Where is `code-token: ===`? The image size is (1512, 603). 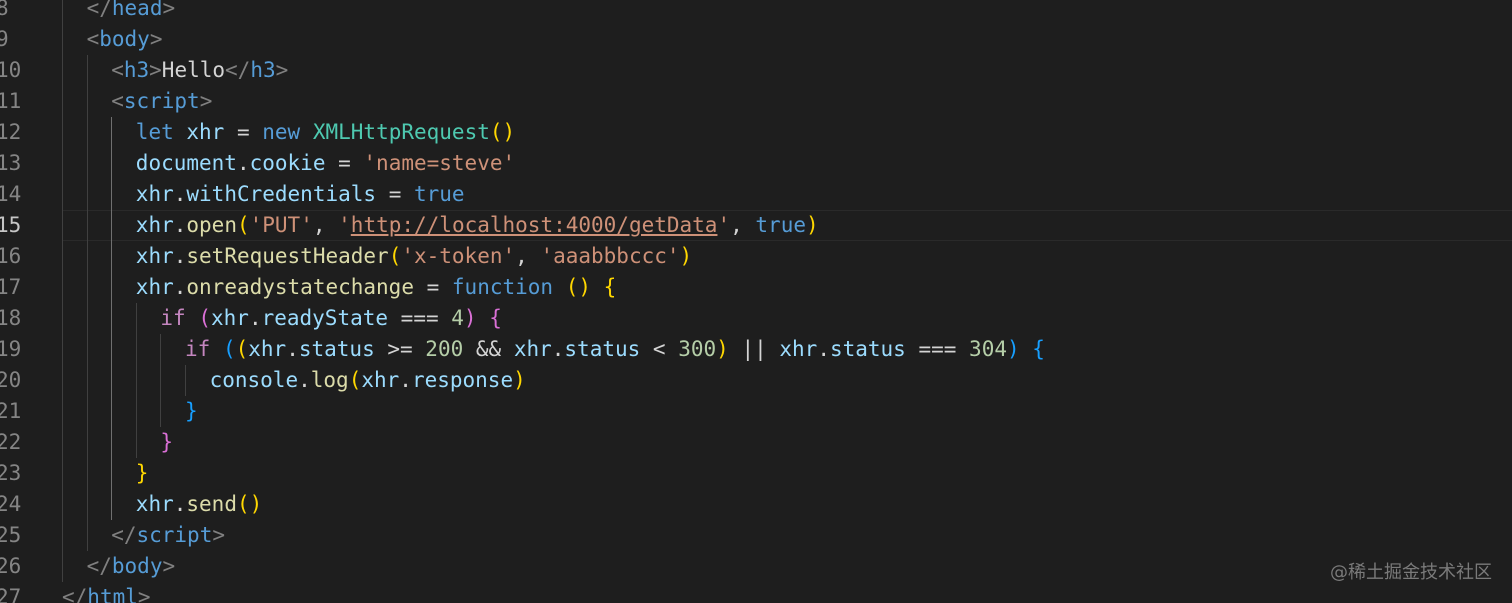 code-token: === is located at coordinates (420, 318).